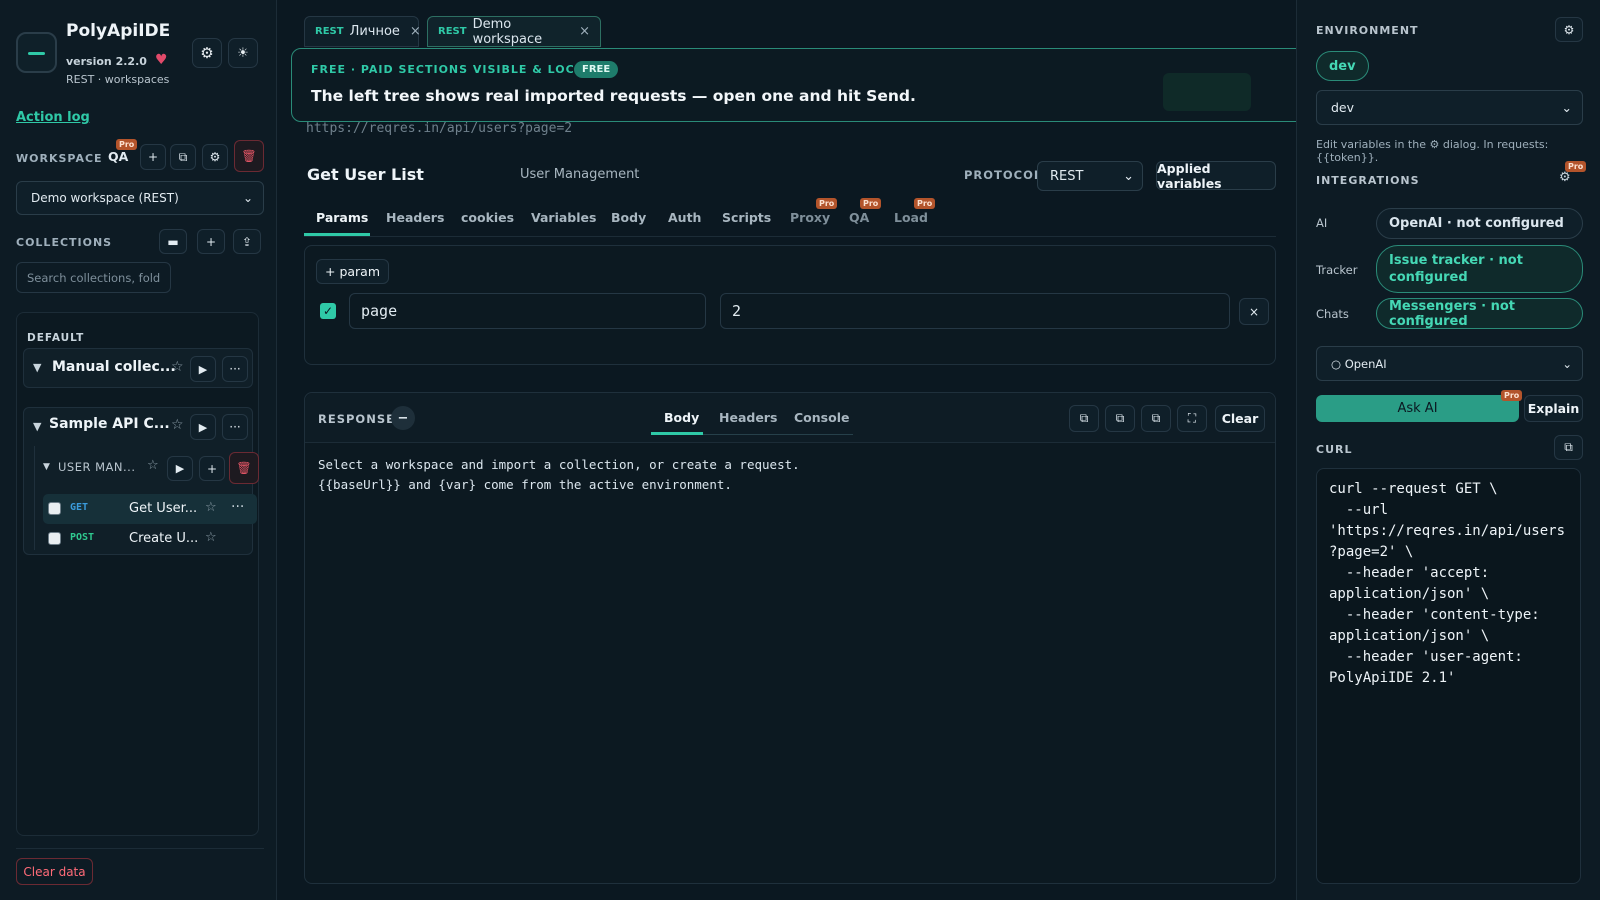 The image size is (1600, 900). I want to click on environment-label: ENVIRONMENT, so click(1367, 30).